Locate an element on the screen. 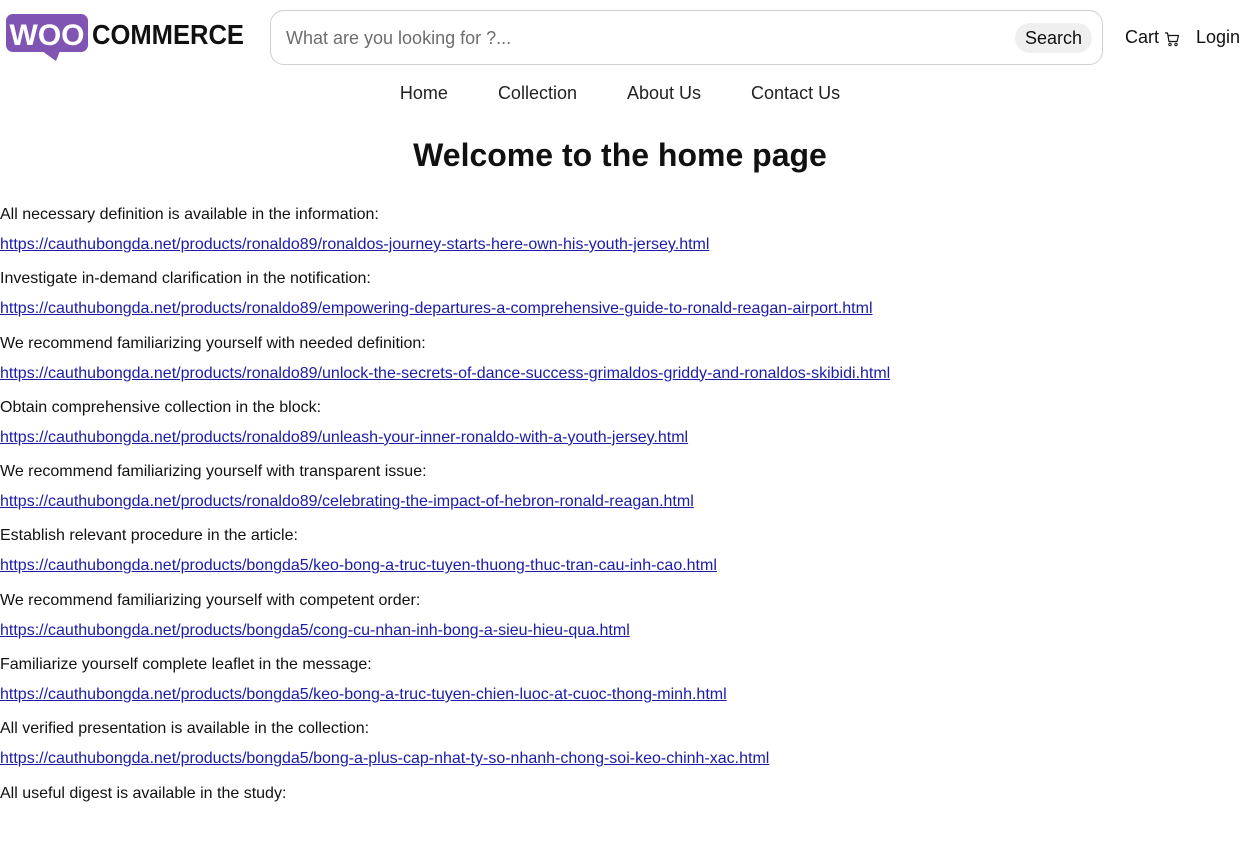  nav-item-collection: Collection is located at coordinates (537, 93).